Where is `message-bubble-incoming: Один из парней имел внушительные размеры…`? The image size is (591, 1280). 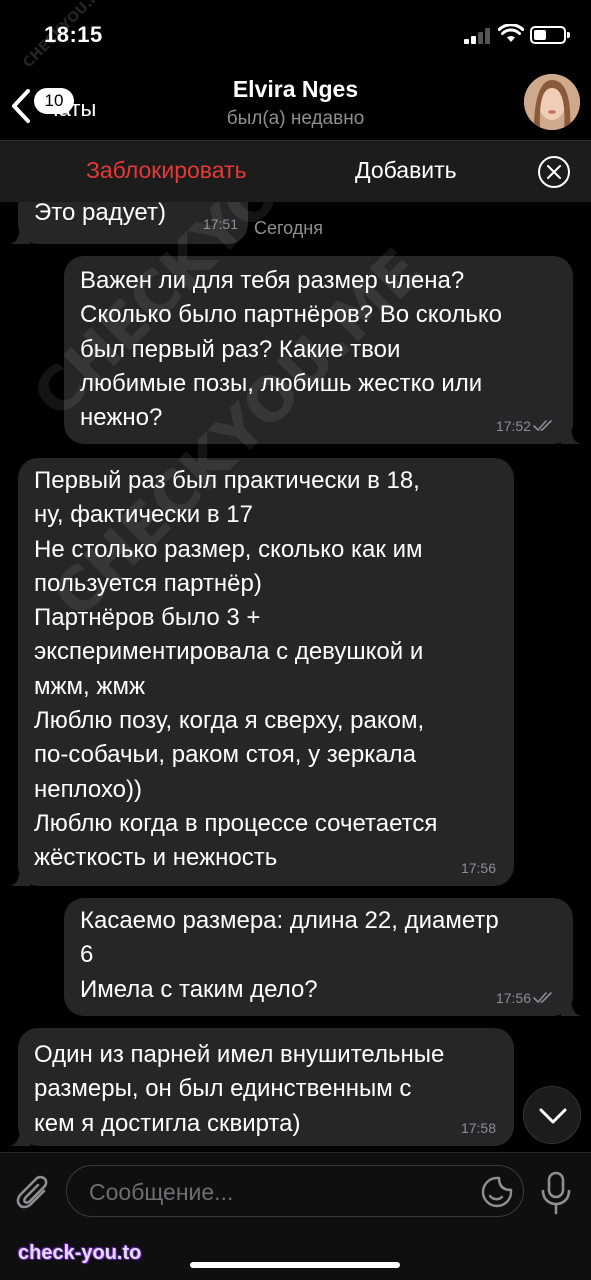 message-bubble-incoming: Один из парней имел внушительные размеры… is located at coordinates (262, 1087).